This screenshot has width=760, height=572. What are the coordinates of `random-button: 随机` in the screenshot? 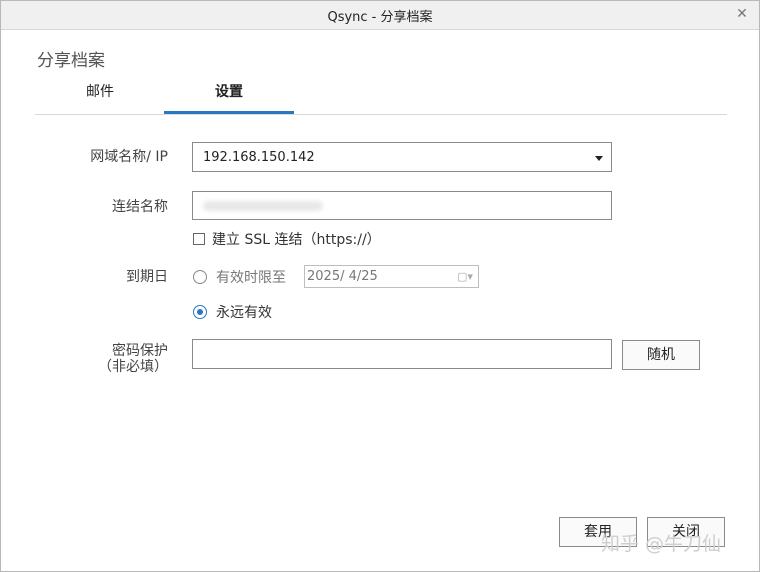 It's located at (661, 355).